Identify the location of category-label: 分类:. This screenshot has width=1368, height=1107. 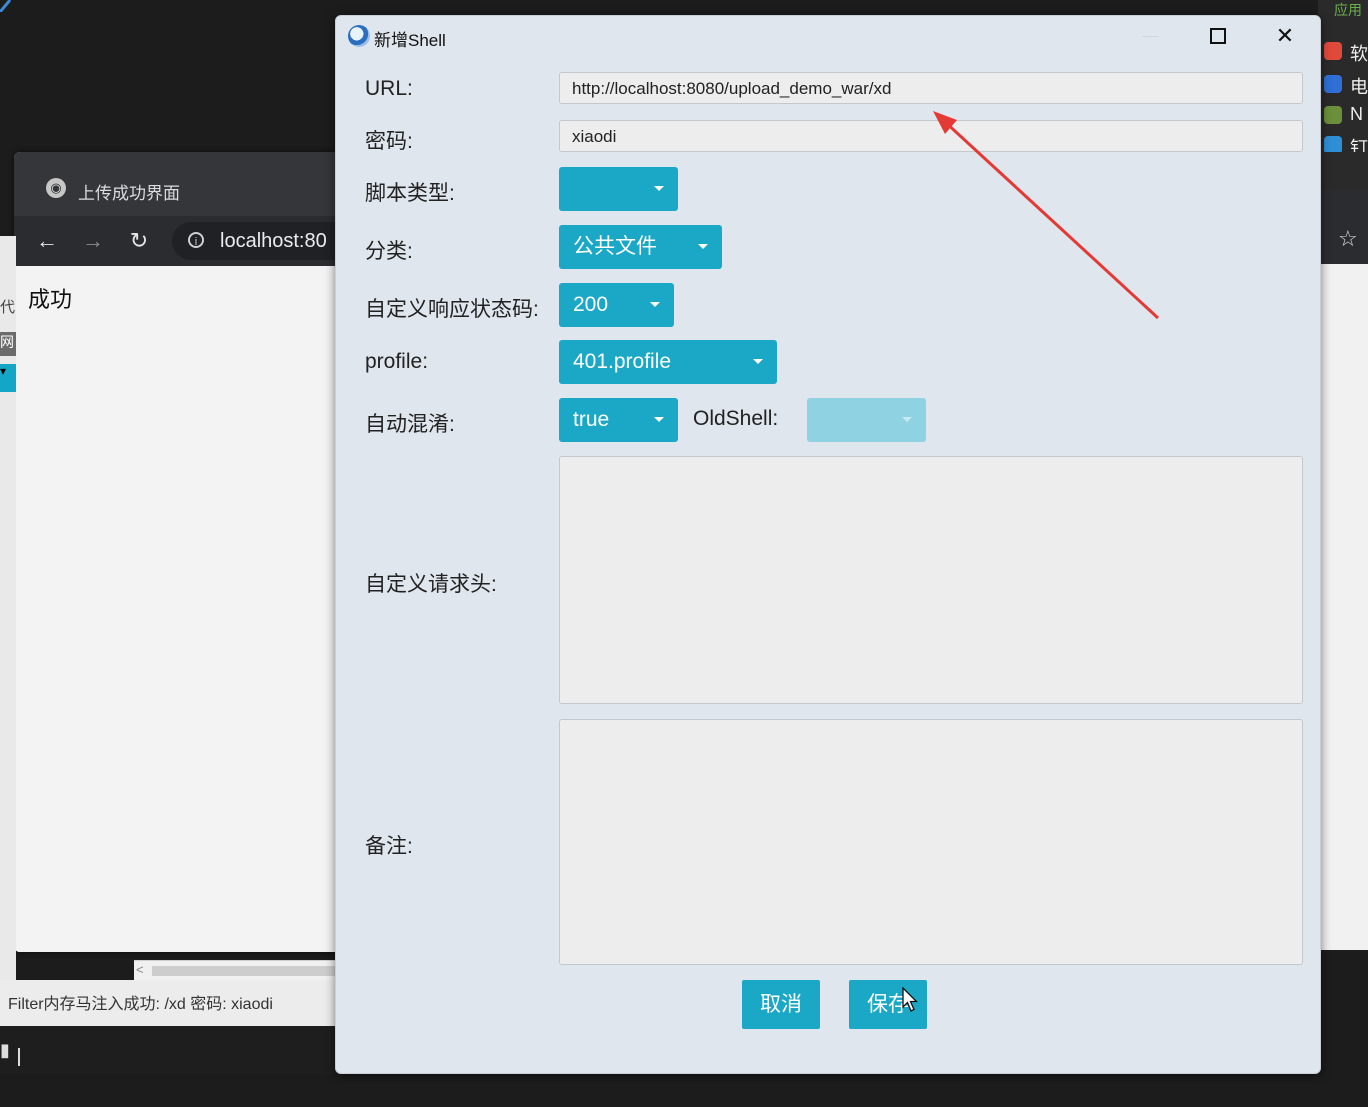
(389, 251).